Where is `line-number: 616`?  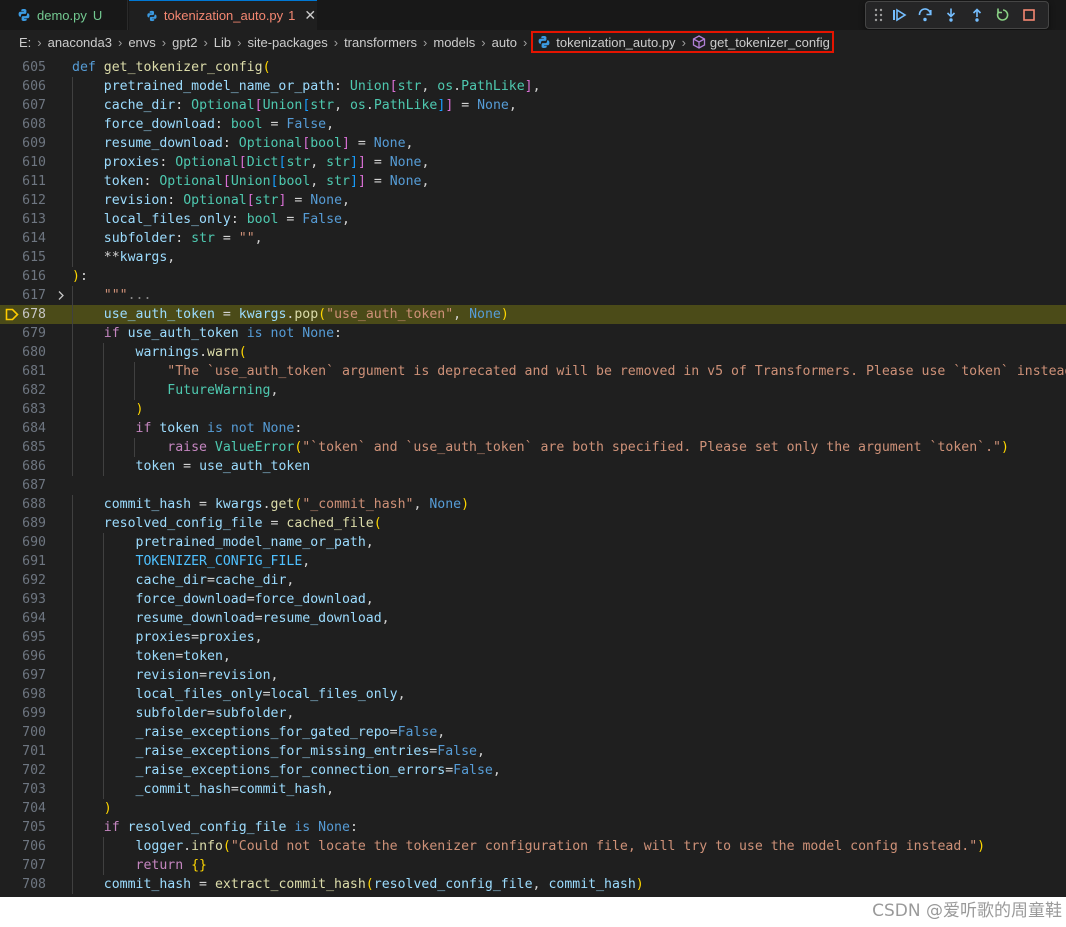 line-number: 616 is located at coordinates (23, 276).